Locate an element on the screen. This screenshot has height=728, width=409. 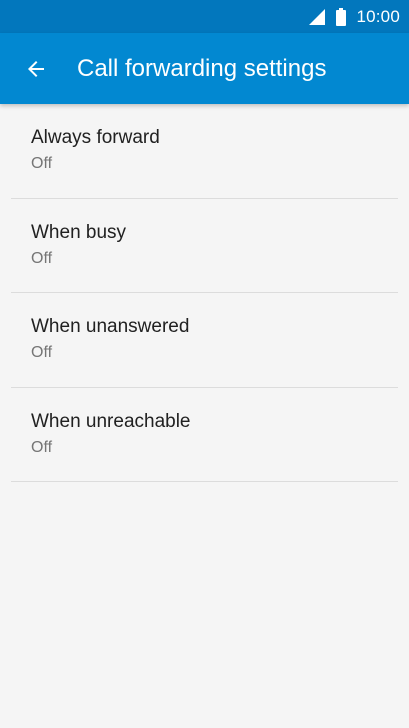
page-title: Call forwarding settings is located at coordinates (202, 68).